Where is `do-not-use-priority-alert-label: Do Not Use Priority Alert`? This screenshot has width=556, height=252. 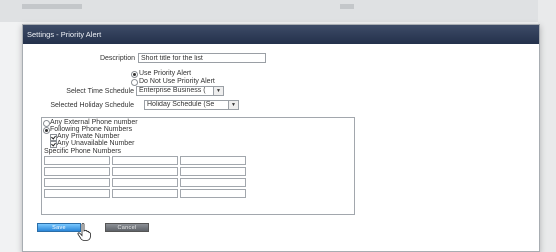
do-not-use-priority-alert-label: Do Not Use Priority Alert is located at coordinates (177, 81).